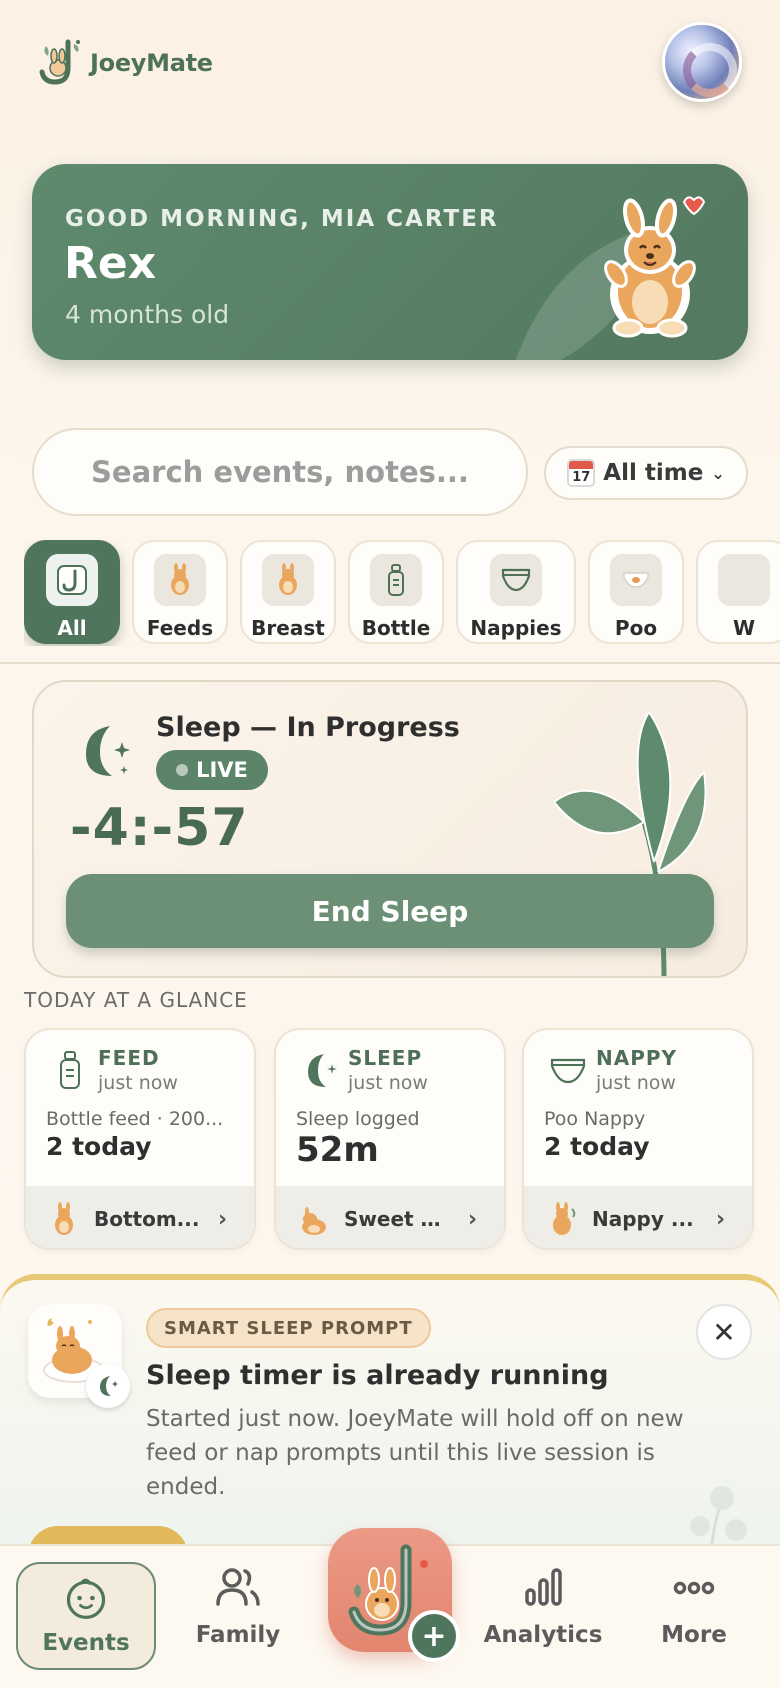  I want to click on profile-avatar, so click(702, 62).